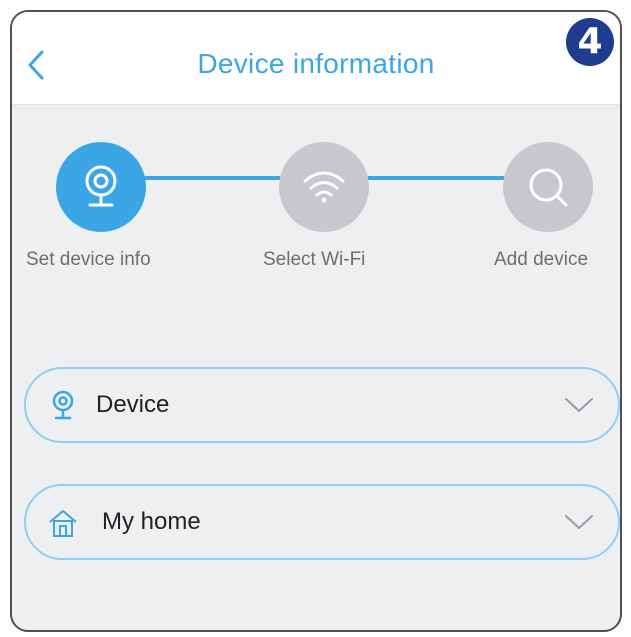 The height and width of the screenshot is (637, 631). What do you see at coordinates (322, 405) in the screenshot?
I see `device-select: Device` at bounding box center [322, 405].